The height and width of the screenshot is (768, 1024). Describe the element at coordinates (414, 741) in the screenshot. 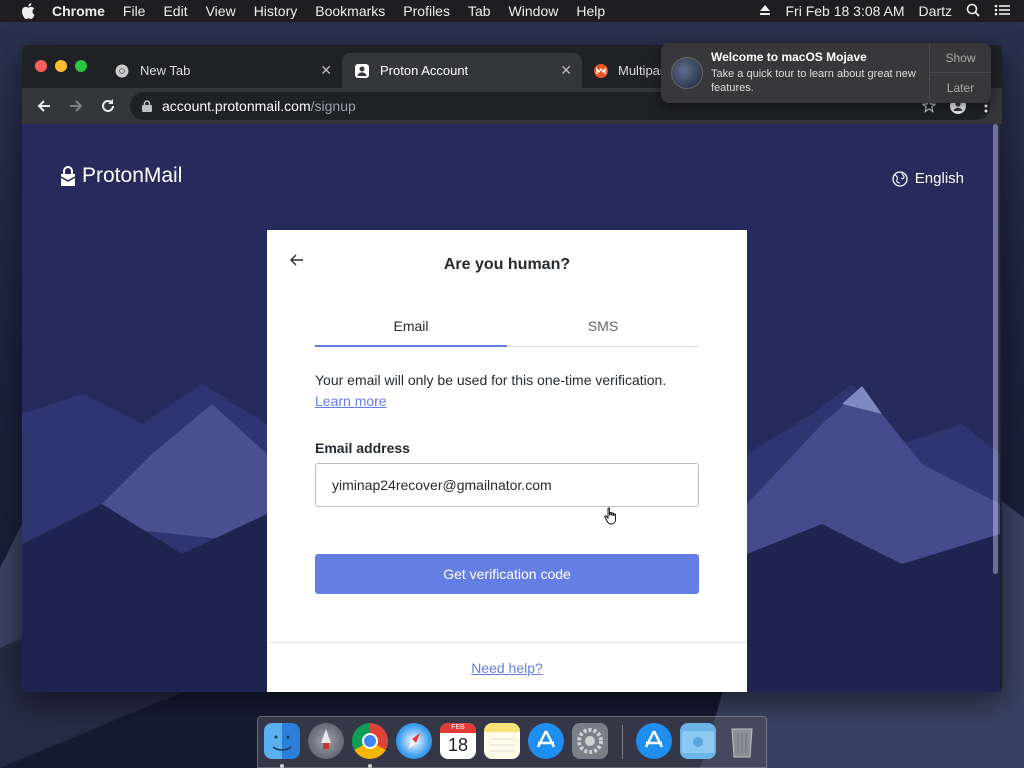

I see `safari-icon` at that location.